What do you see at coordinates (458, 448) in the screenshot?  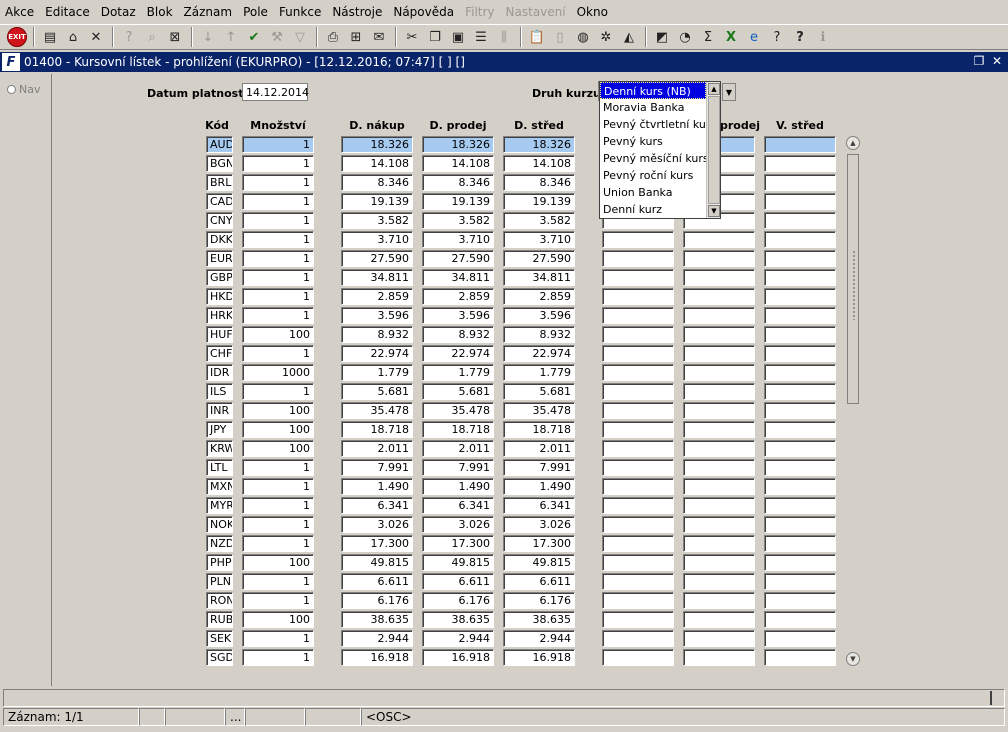 I see `cell-d-prodej: 2.011` at bounding box center [458, 448].